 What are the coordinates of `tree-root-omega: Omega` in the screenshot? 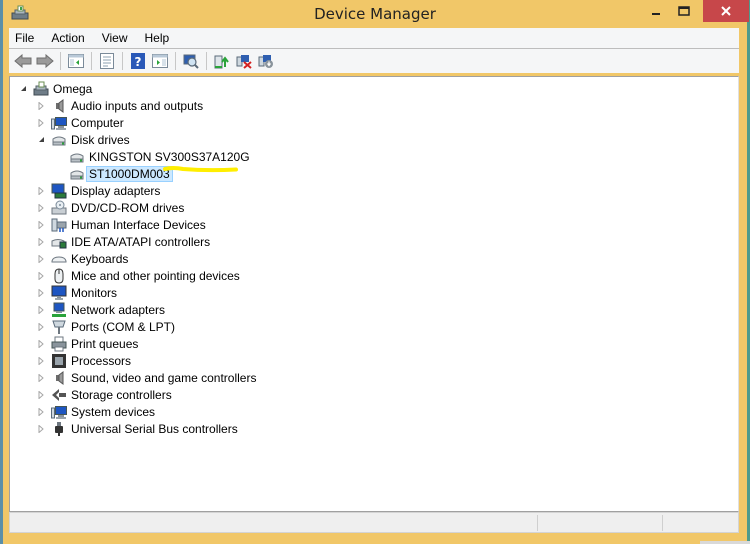 It's located at (55, 88).